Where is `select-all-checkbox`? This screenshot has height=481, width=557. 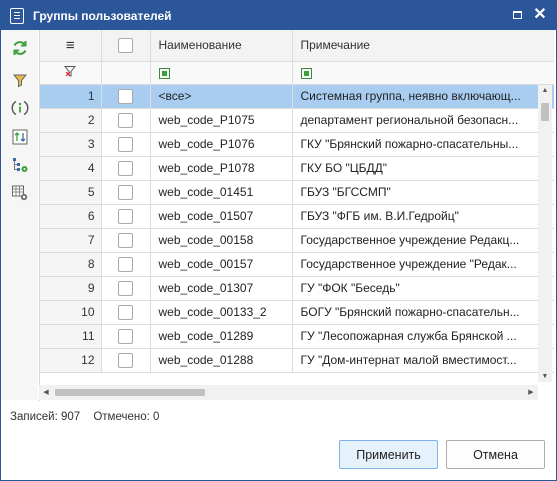 select-all-checkbox is located at coordinates (125, 45).